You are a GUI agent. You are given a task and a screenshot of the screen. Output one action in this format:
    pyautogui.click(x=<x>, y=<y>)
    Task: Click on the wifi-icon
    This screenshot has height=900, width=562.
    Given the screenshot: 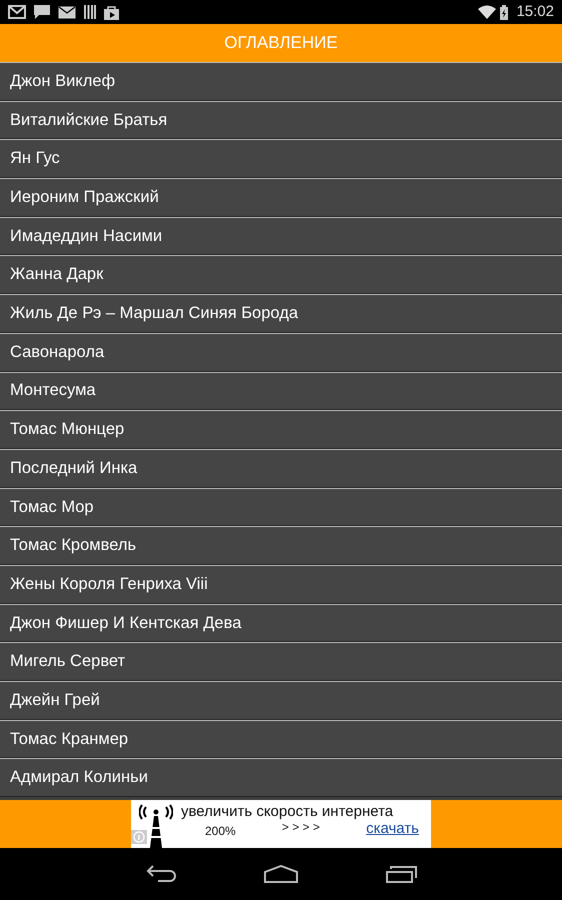 What is the action you would take?
    pyautogui.click(x=487, y=12)
    